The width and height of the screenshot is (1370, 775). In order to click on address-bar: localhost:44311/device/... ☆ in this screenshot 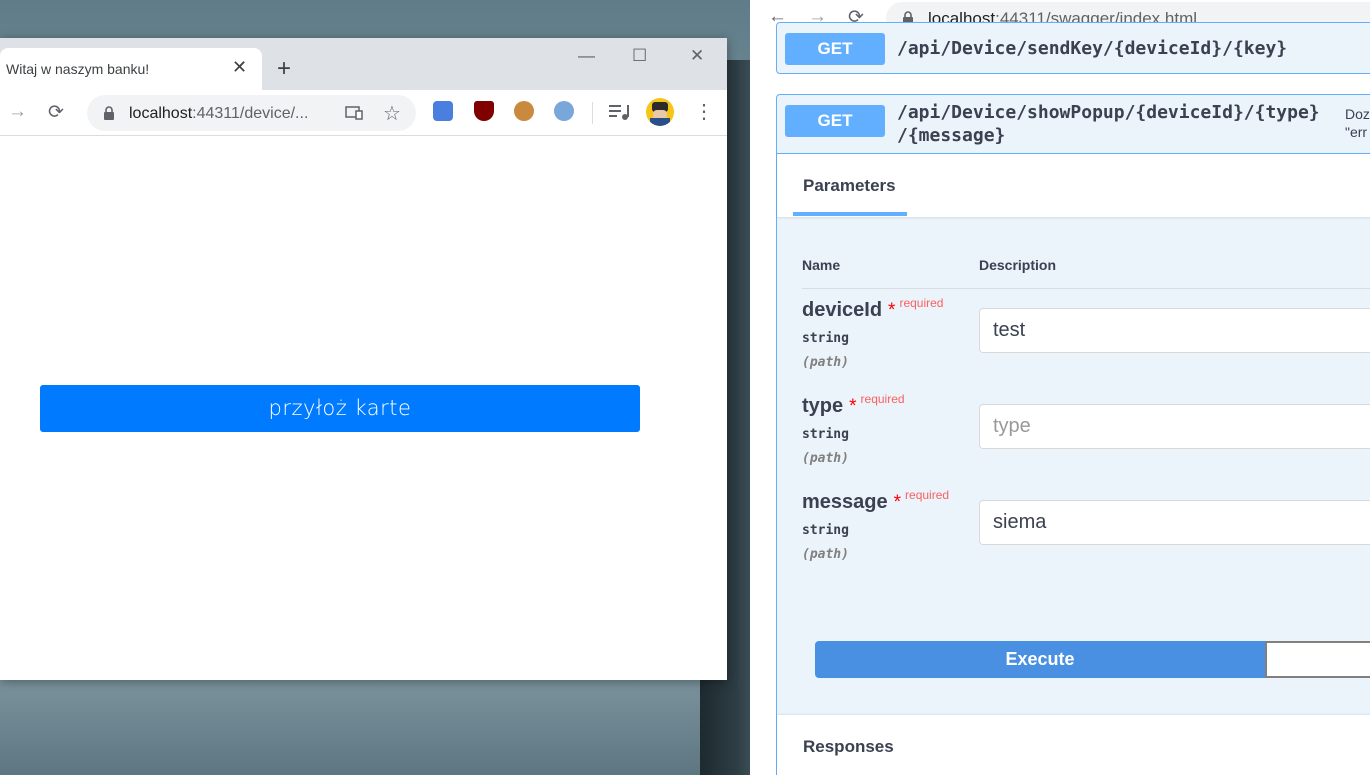, I will do `click(251, 113)`.